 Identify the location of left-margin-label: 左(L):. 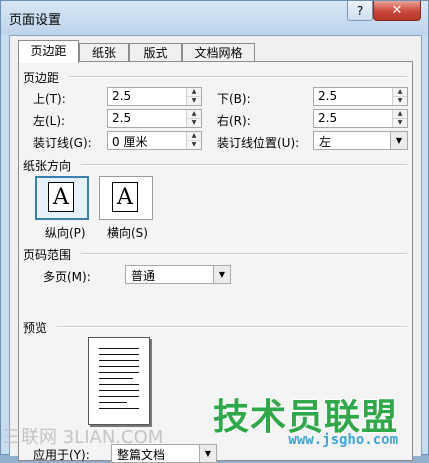
(49, 121).